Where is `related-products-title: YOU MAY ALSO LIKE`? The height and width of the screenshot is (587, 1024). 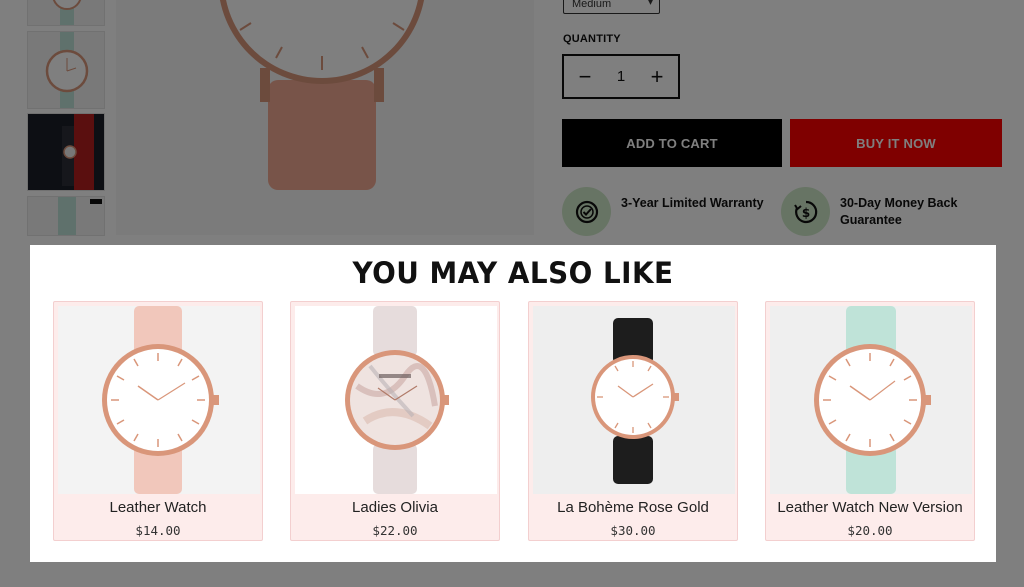 related-products-title: YOU MAY ALSO LIKE is located at coordinates (513, 273).